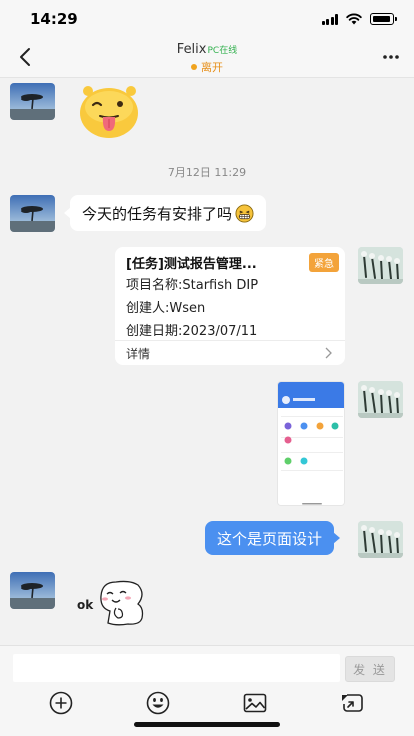  Describe the element at coordinates (157, 213) in the screenshot. I see `message-text: 今天的任务有安排了吗` at that location.